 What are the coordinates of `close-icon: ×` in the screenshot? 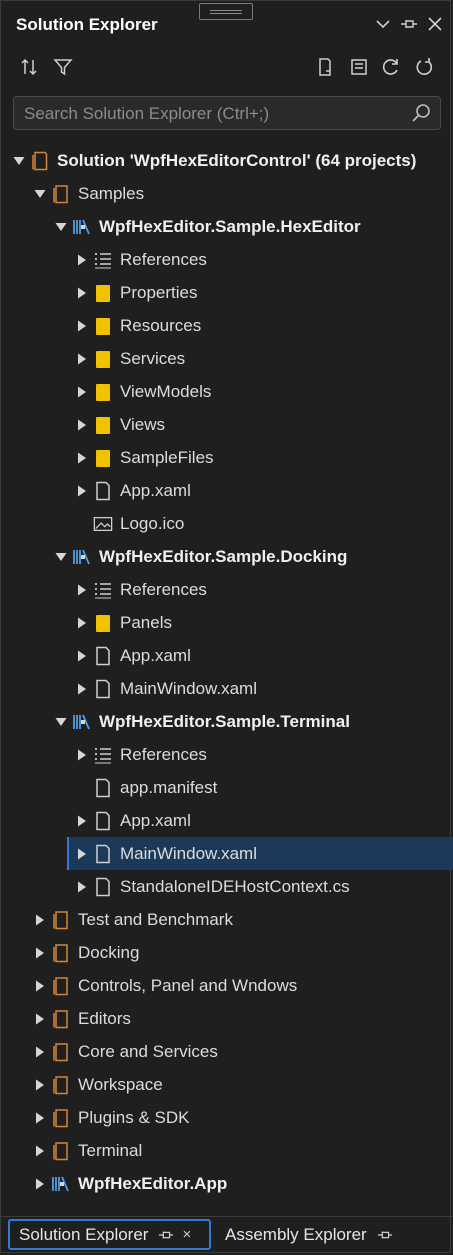 It's located at (186, 1234).